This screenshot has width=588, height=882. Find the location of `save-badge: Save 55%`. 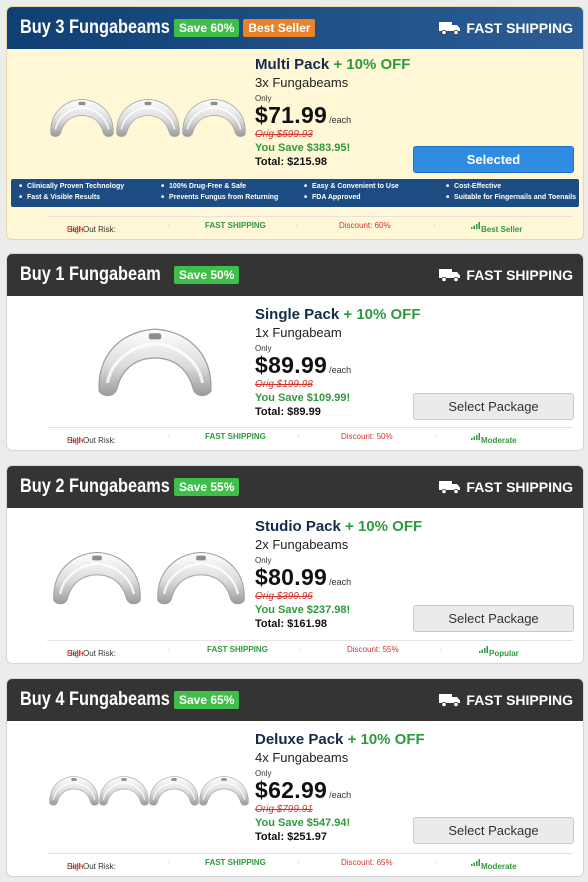

save-badge: Save 55% is located at coordinates (207, 487).